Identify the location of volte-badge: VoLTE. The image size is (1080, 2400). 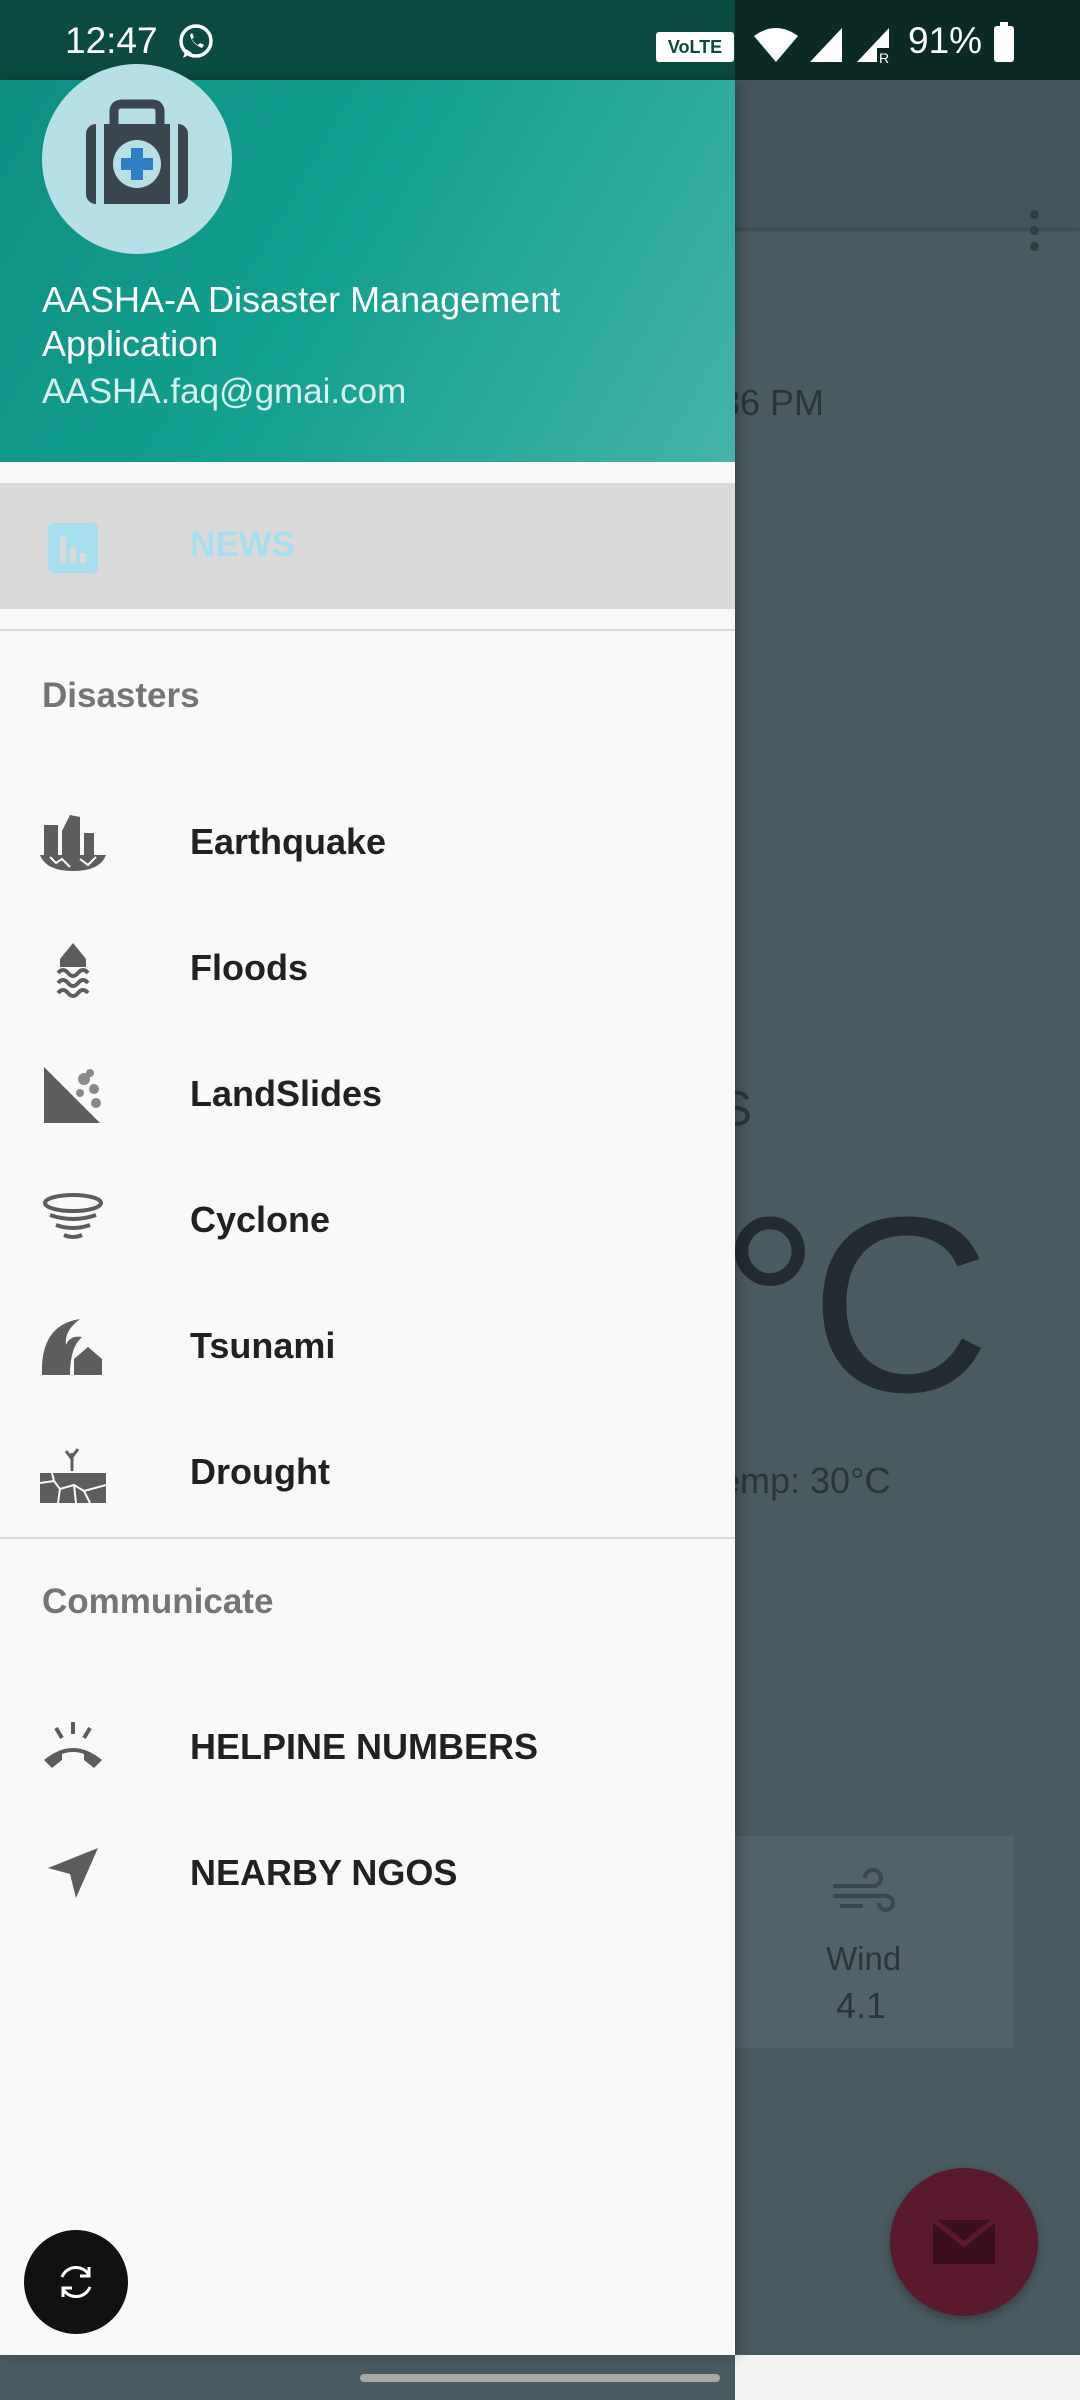
(695, 47).